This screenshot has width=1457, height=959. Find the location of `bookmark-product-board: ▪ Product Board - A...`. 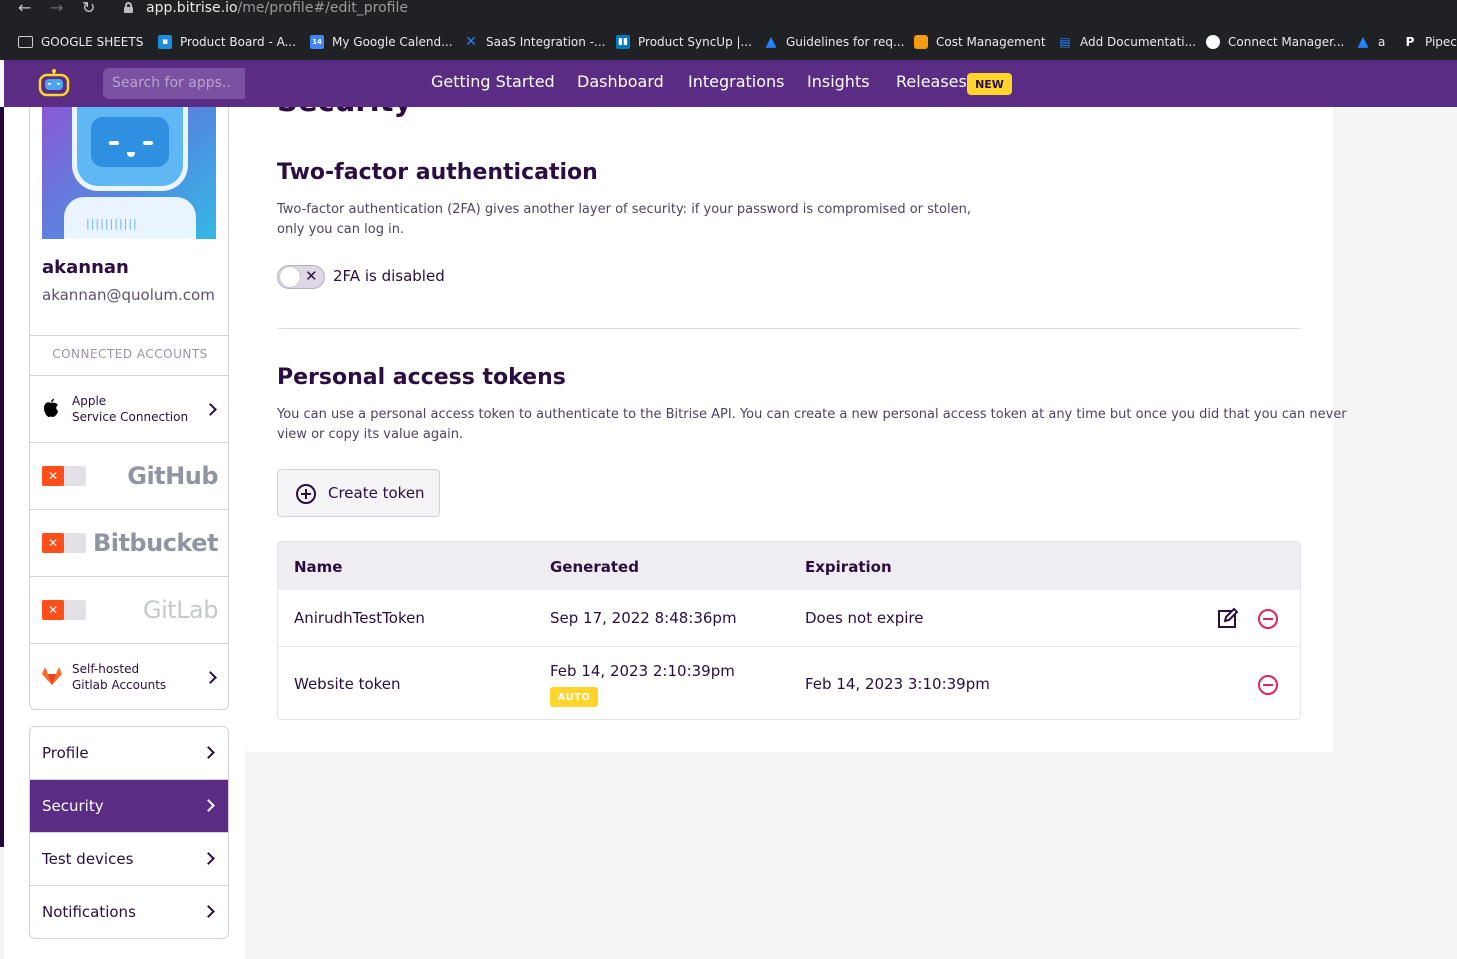

bookmark-product-board: ▪ Product Board - A... is located at coordinates (227, 42).